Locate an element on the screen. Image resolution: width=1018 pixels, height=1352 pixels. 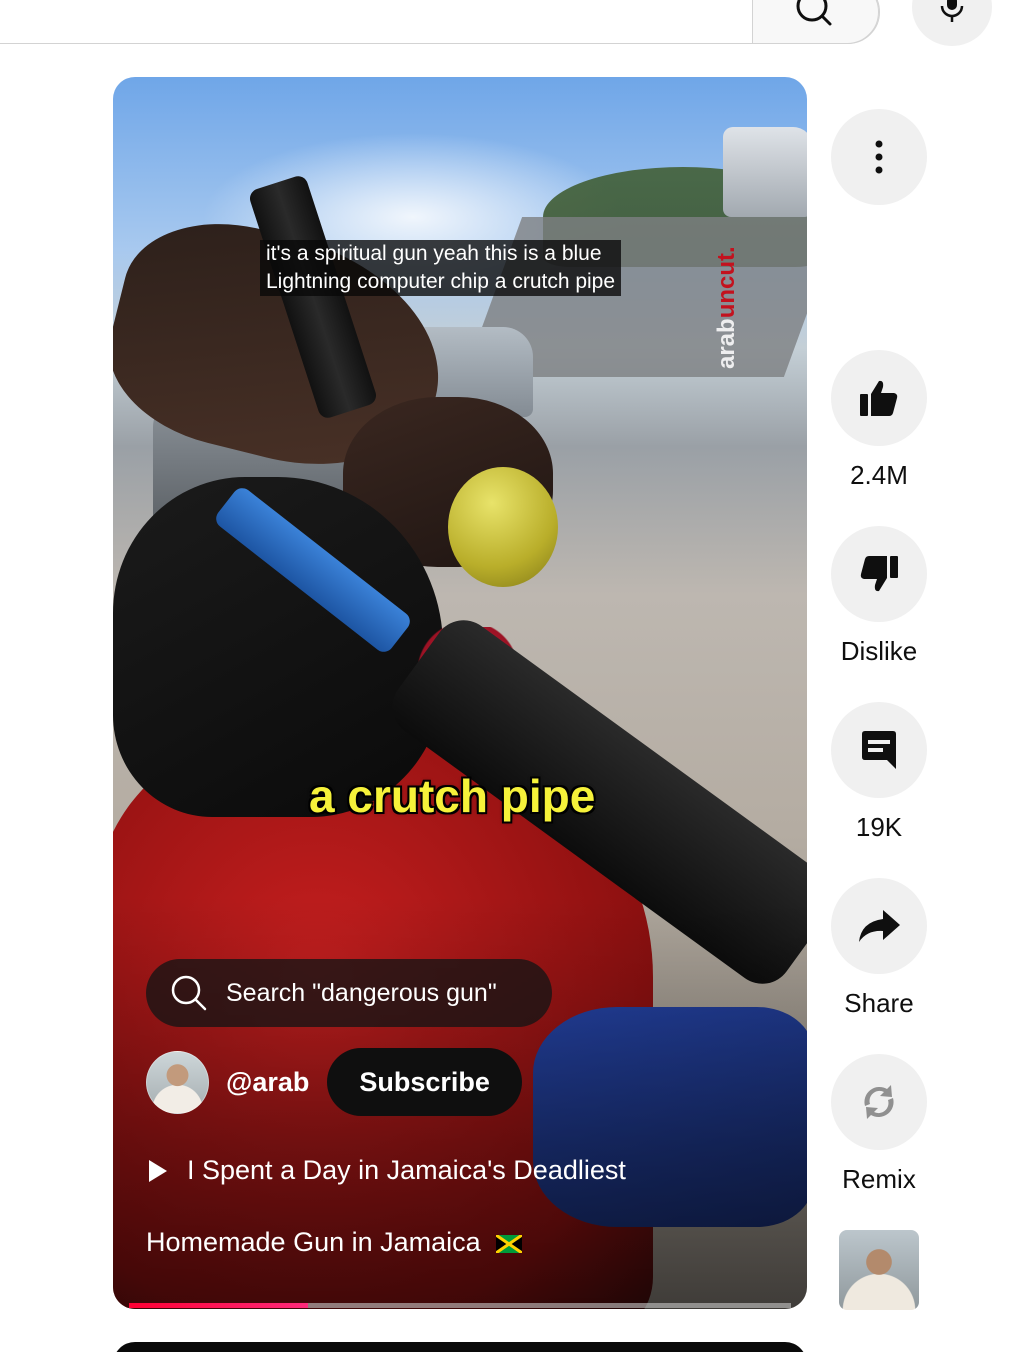
caption-line: it's a spiritual gun yeah this is a blue is located at coordinates (434, 253).